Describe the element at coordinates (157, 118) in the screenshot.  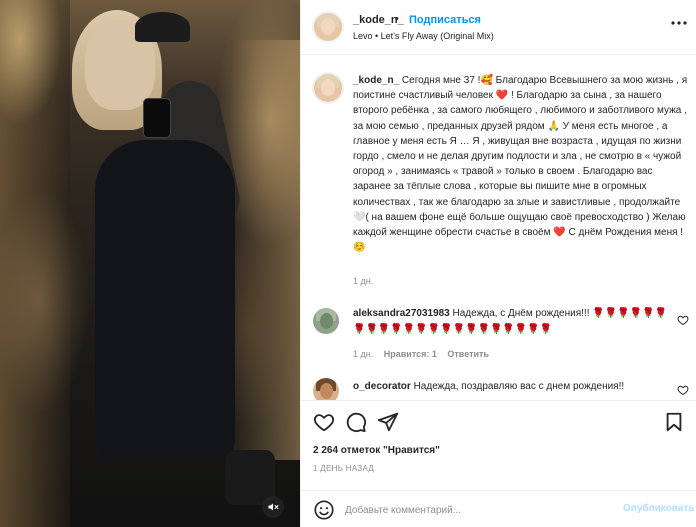
I see `media-phone` at that location.